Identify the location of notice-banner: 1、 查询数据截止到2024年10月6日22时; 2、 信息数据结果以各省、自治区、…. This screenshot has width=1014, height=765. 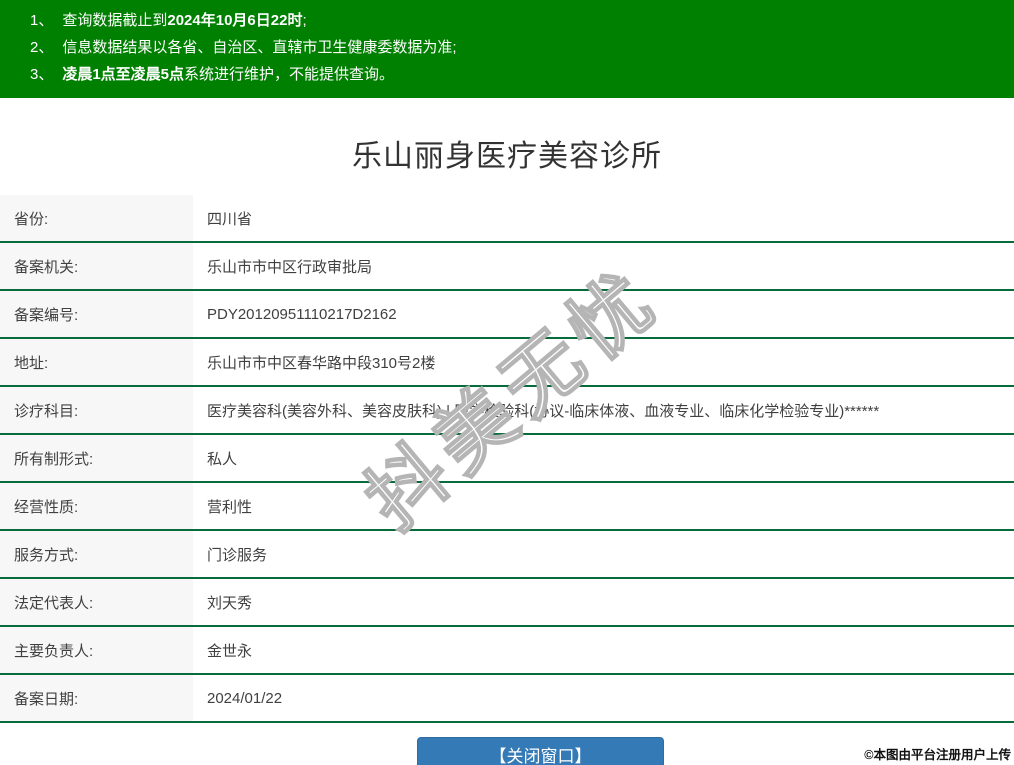
(507, 49).